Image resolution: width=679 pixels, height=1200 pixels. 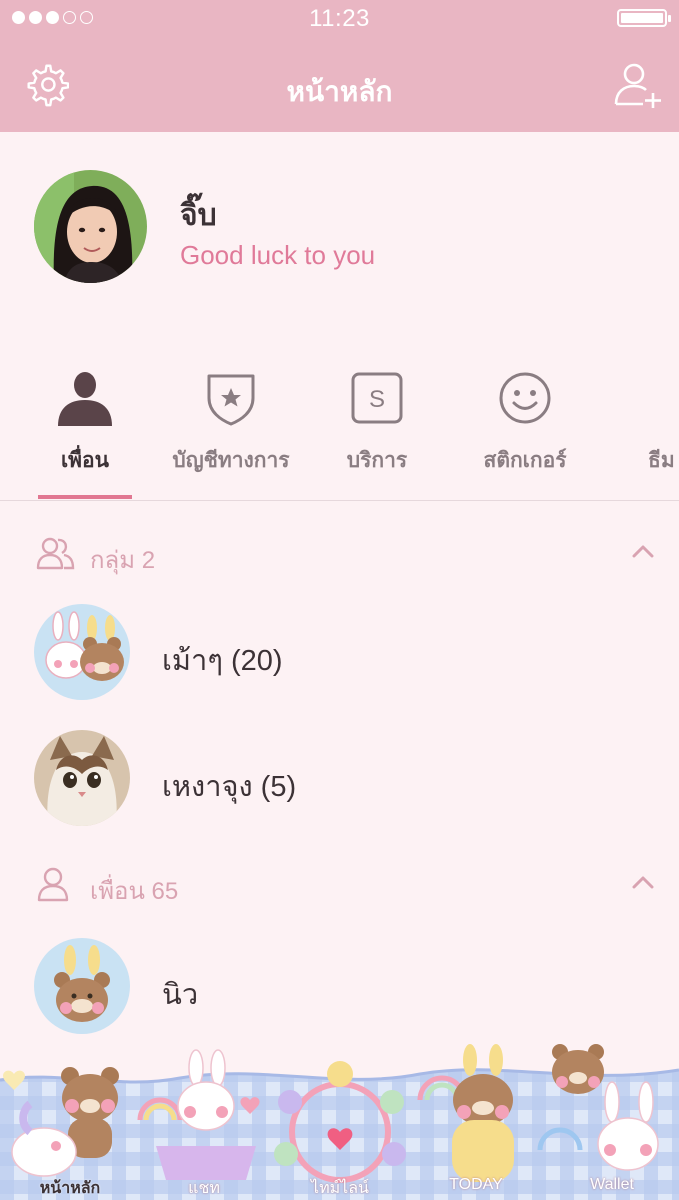 I want to click on profile-status-message: Good luck to you, so click(x=277, y=255).